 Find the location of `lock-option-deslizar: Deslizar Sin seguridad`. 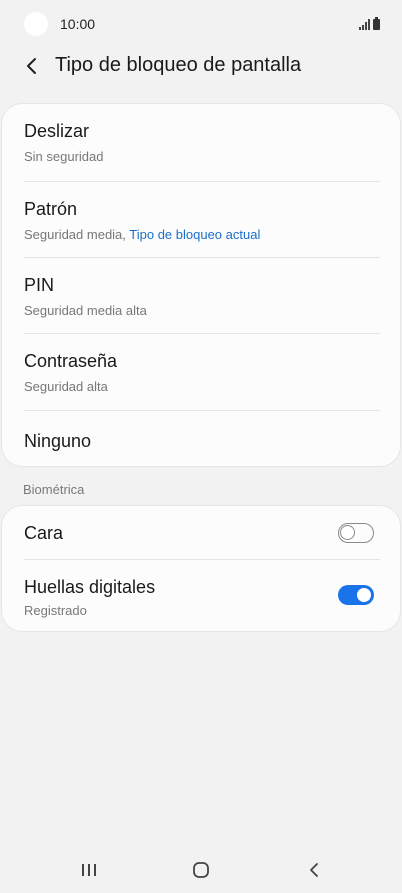

lock-option-deslizar: Deslizar Sin seguridad is located at coordinates (201, 142).